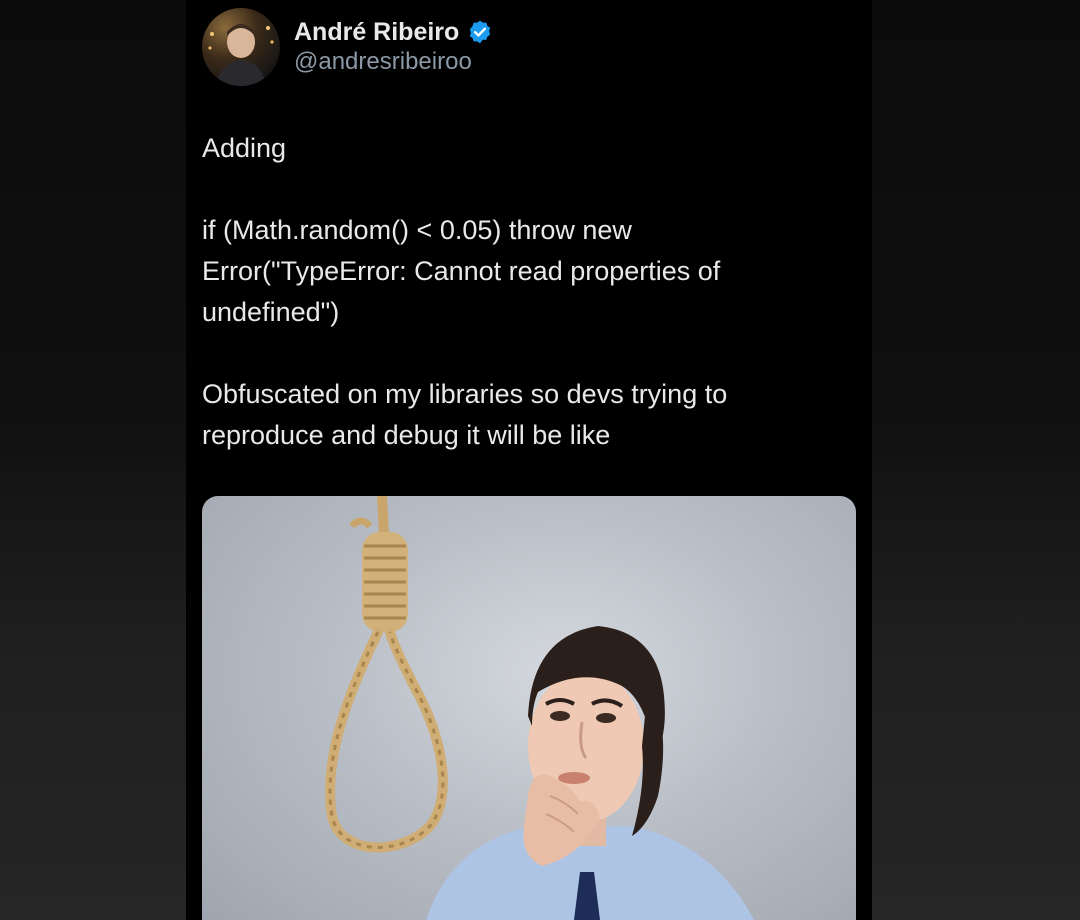 Image resolution: width=1080 pixels, height=920 pixels. What do you see at coordinates (480, 32) in the screenshot?
I see `verified-badge-icon` at bounding box center [480, 32].